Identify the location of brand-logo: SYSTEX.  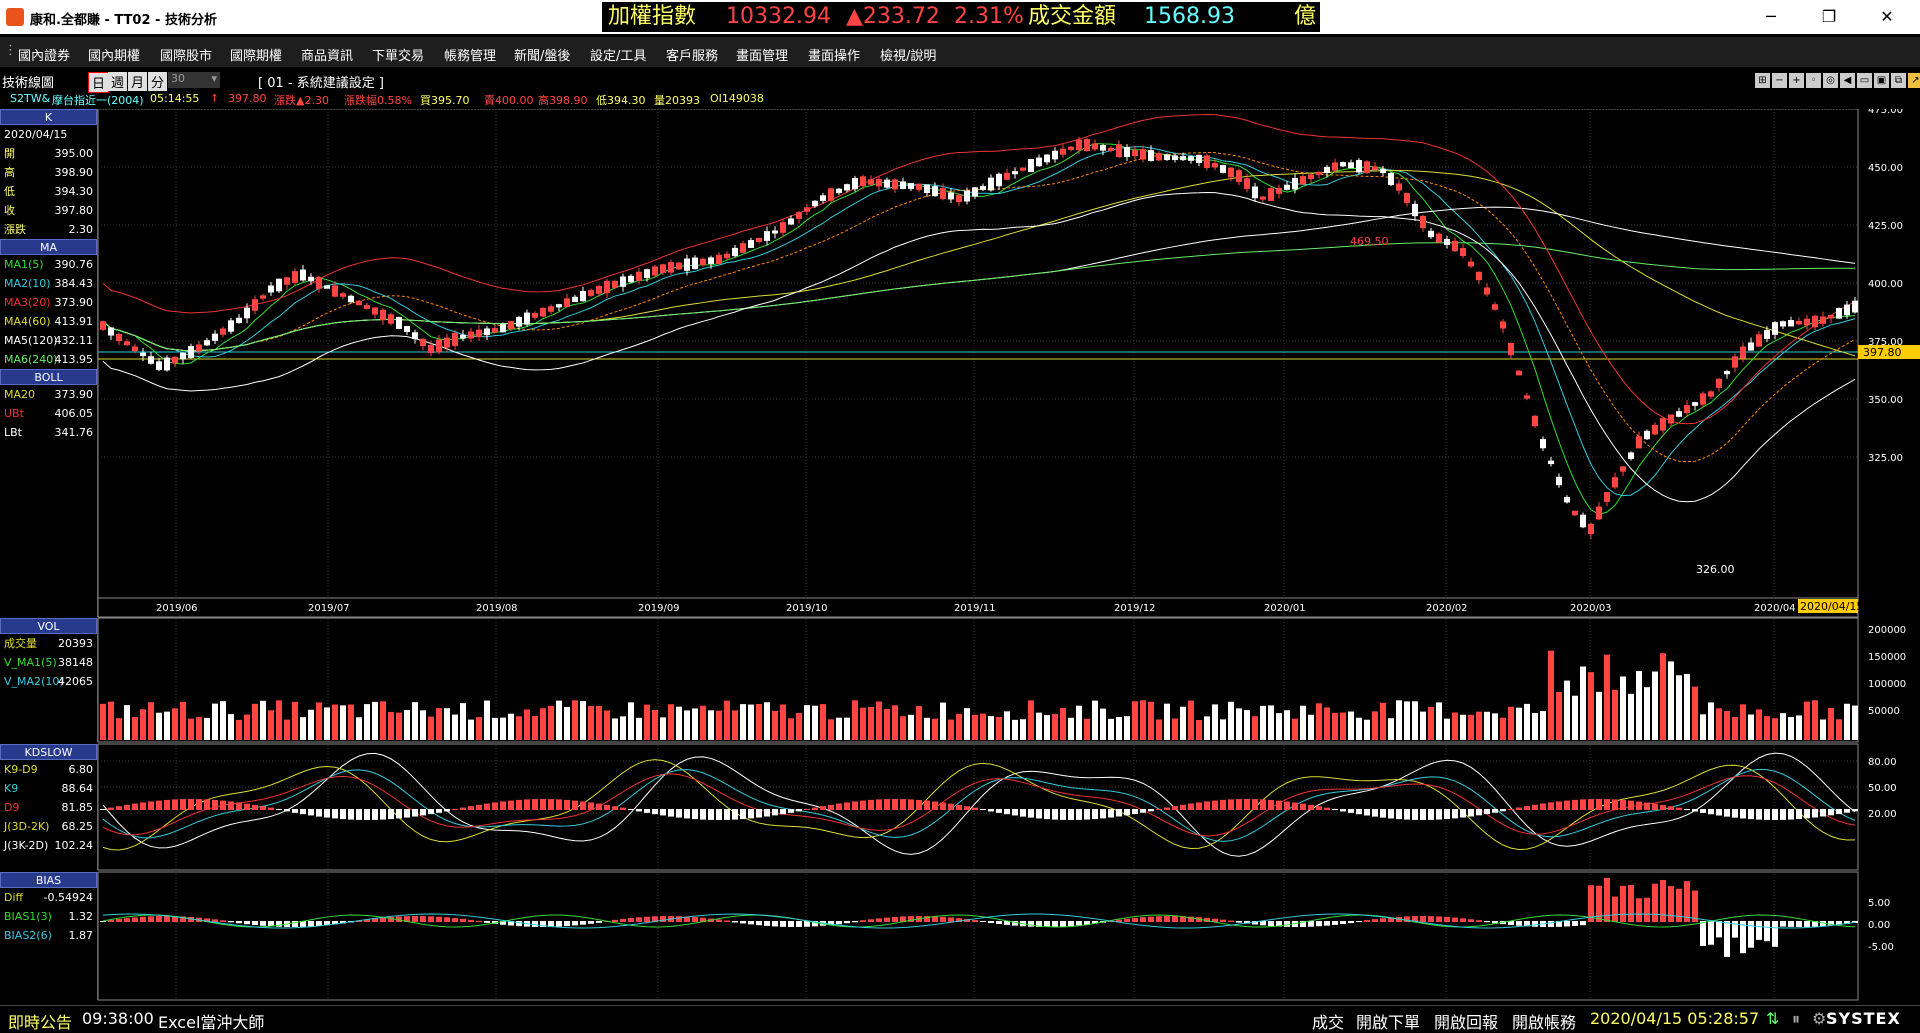
(1863, 1018).